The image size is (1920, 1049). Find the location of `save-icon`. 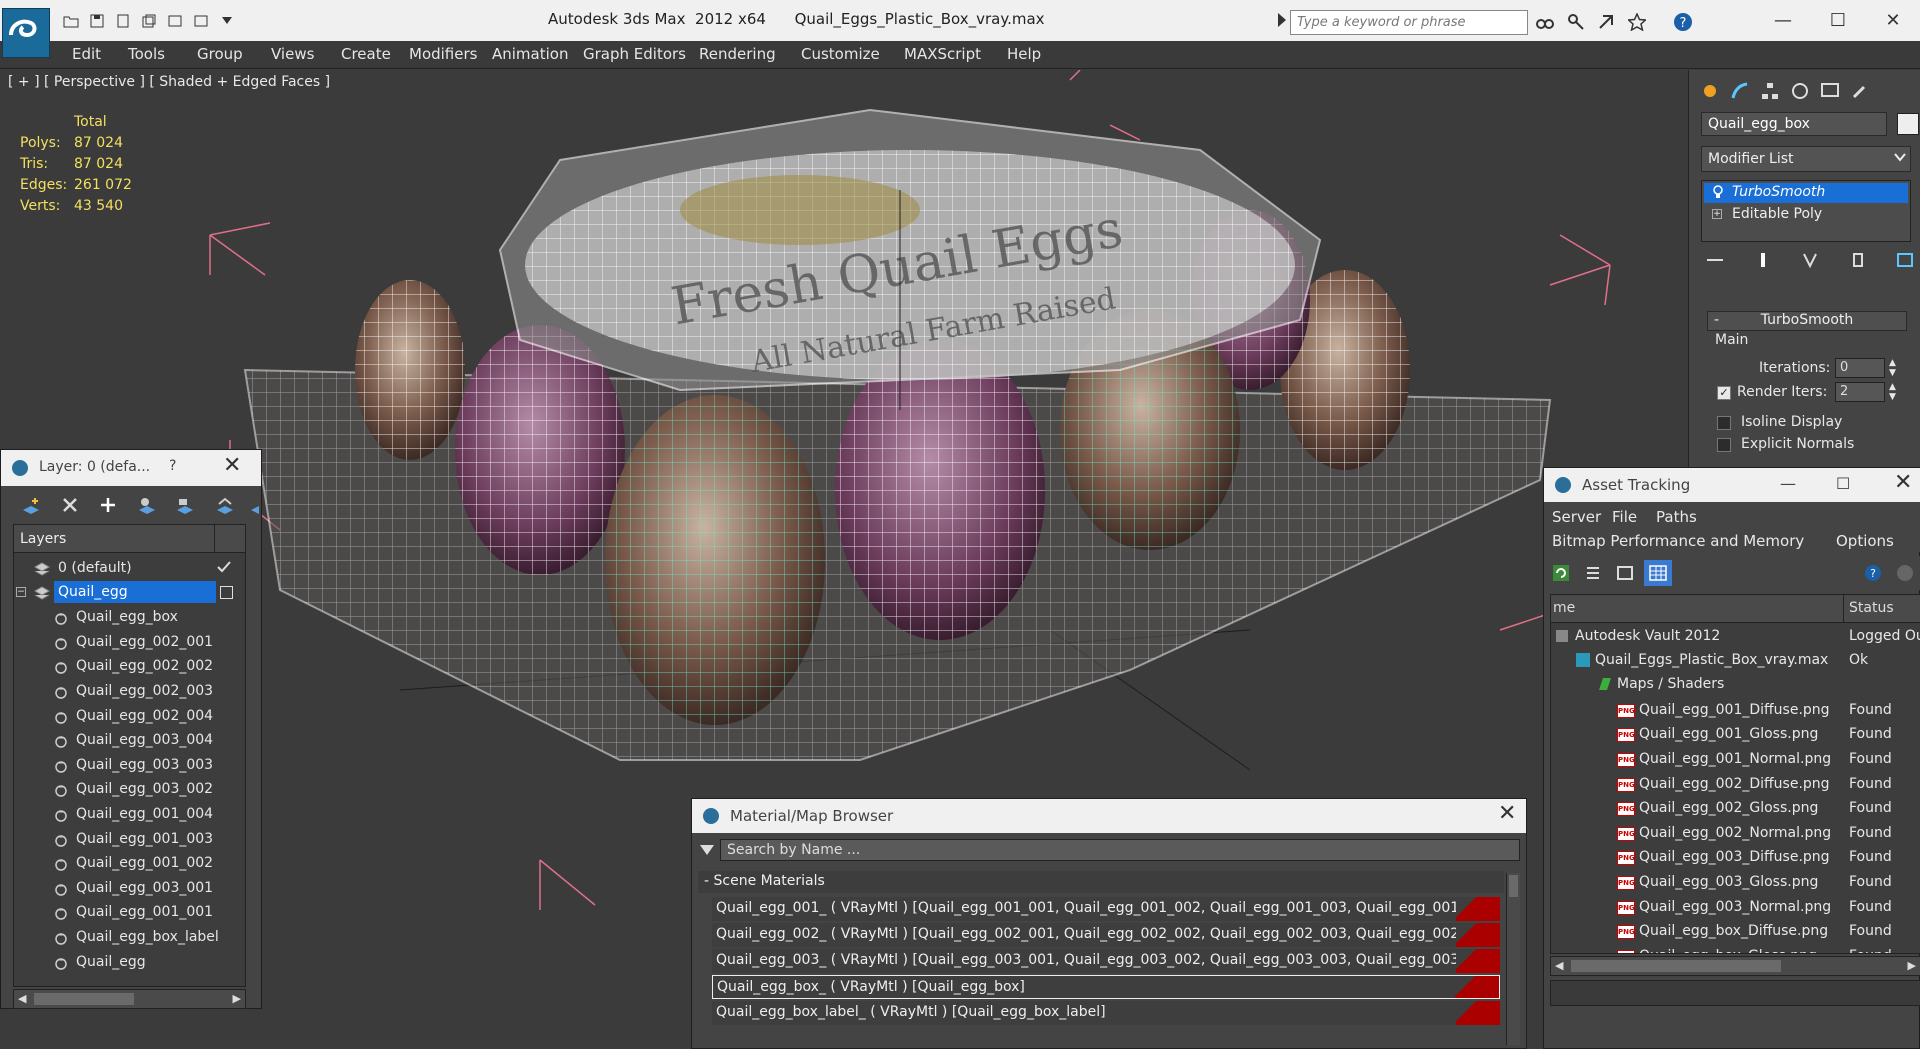

save-icon is located at coordinates (97, 21).